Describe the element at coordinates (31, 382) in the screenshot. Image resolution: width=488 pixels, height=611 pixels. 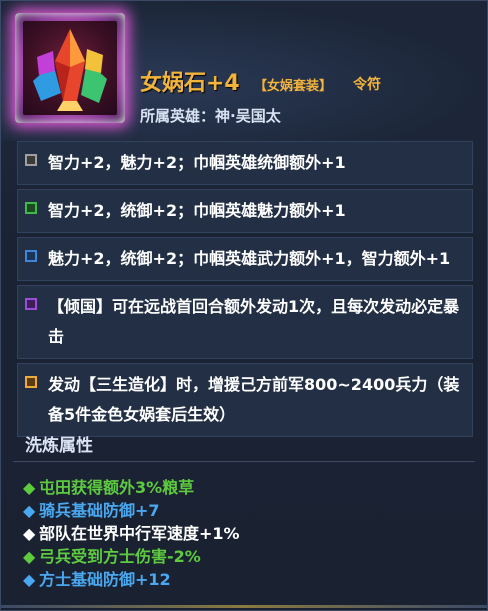
I see `gold-square-icon` at that location.